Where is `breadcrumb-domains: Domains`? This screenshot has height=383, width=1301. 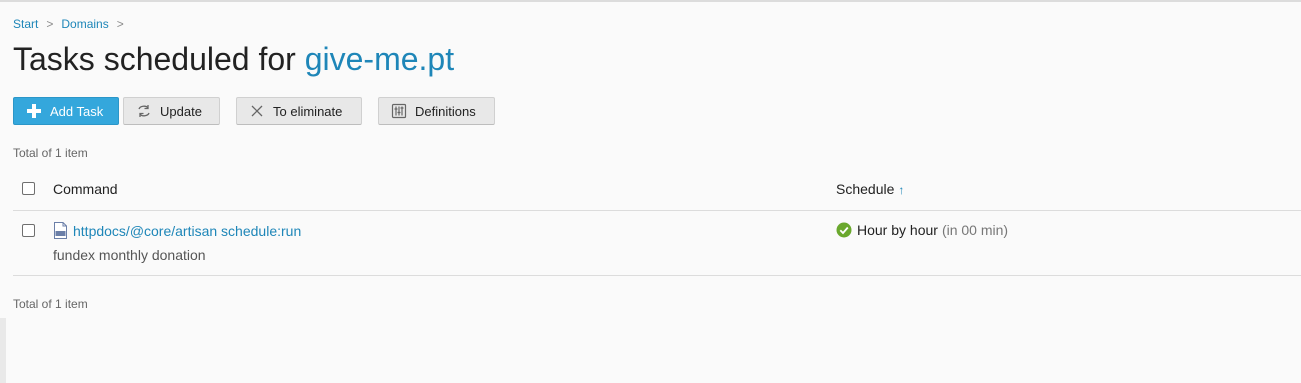
breadcrumb-domains: Domains is located at coordinates (84, 24).